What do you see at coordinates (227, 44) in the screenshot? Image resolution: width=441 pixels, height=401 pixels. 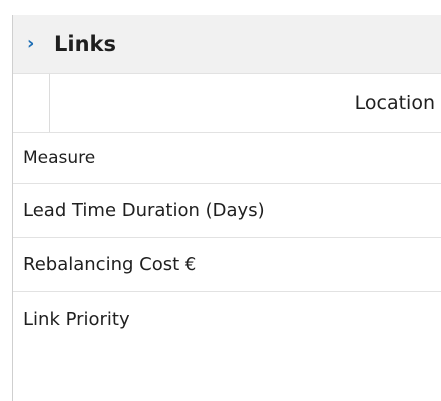 I see `links-panel-header: › Links` at bounding box center [227, 44].